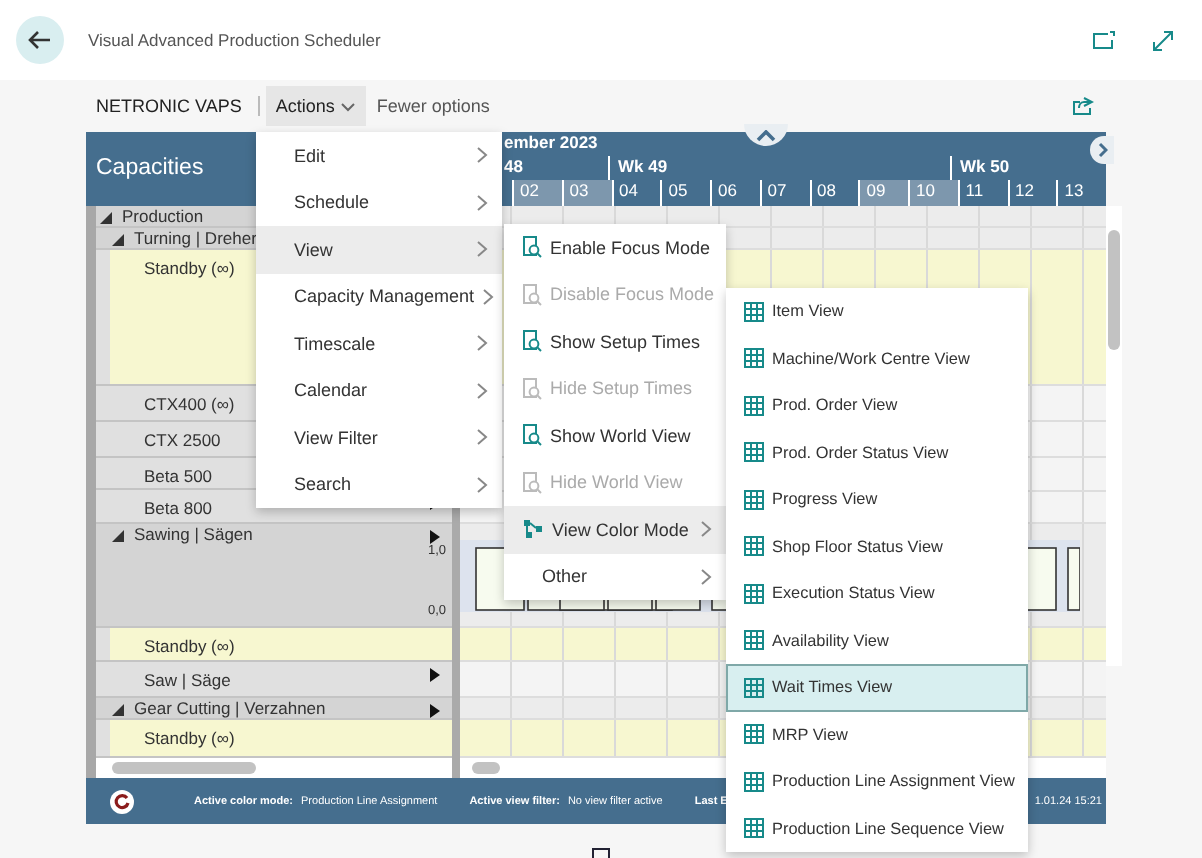 This screenshot has height=858, width=1202. What do you see at coordinates (551, 142) in the screenshot?
I see `month-label: ember 2023` at bounding box center [551, 142].